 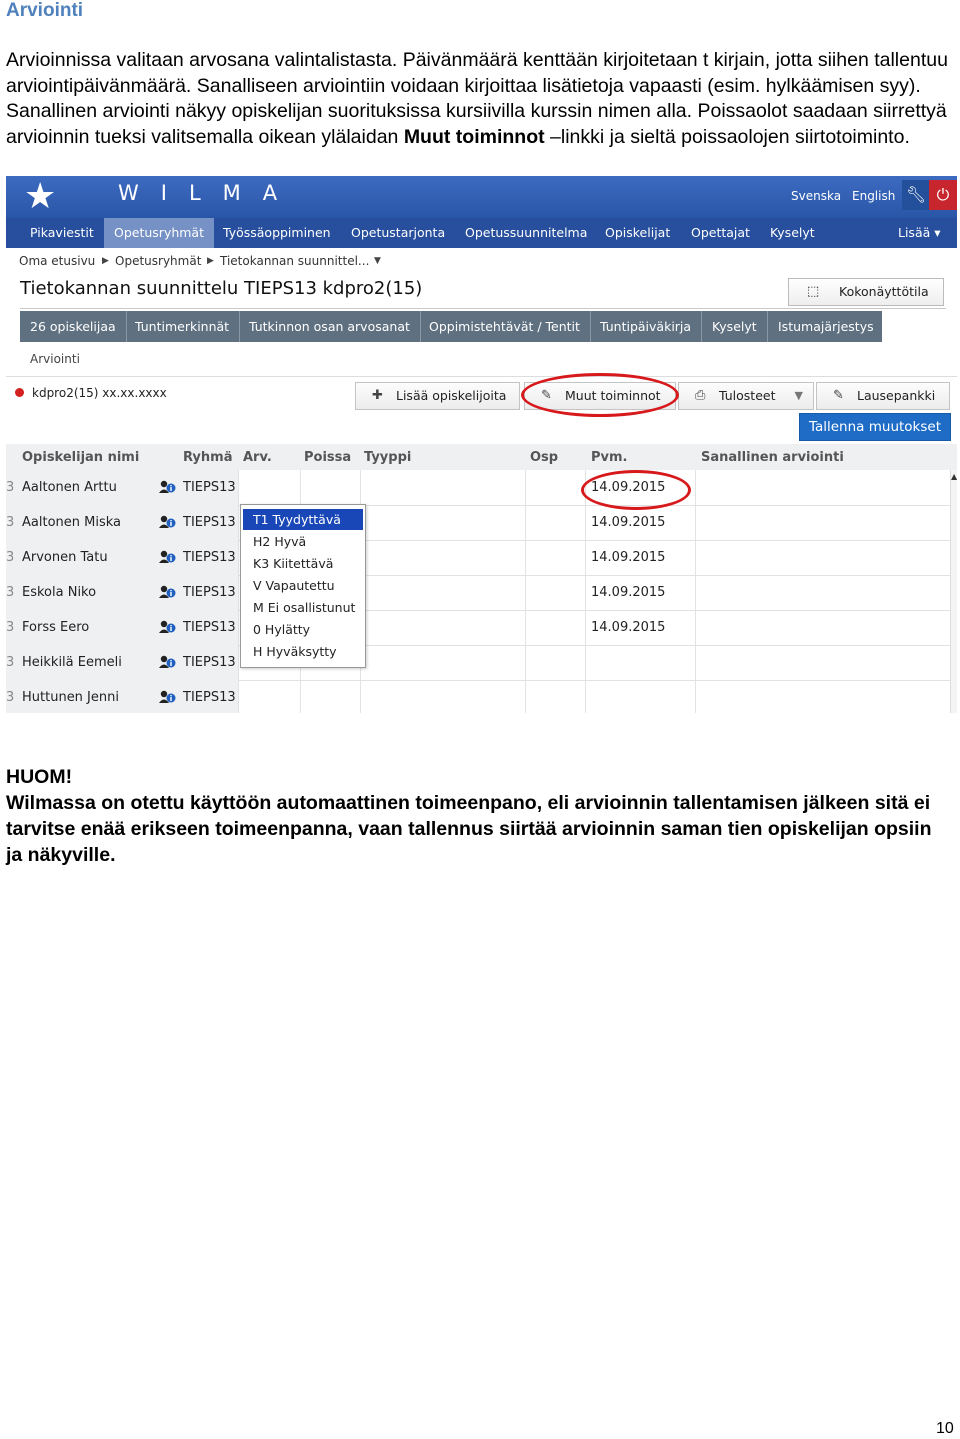 I want to click on table-row: 3 Forss Eero TIEPS13 14.09.2015, so click(x=478, y=628).